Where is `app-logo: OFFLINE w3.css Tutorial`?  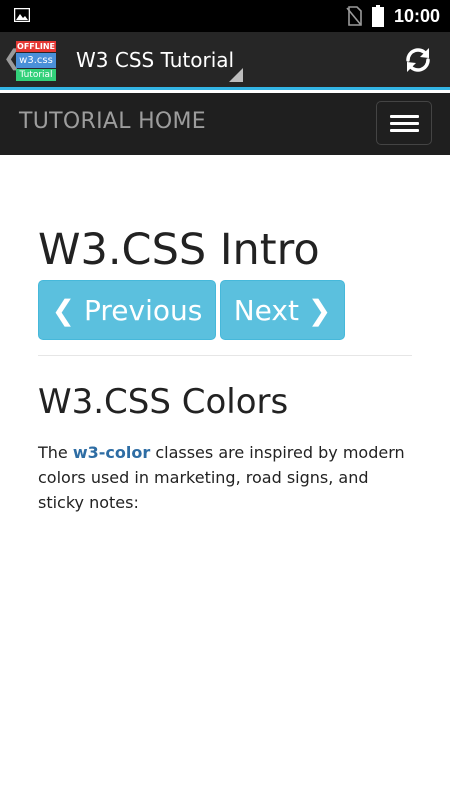 app-logo: OFFLINE w3.css Tutorial is located at coordinates (36, 62).